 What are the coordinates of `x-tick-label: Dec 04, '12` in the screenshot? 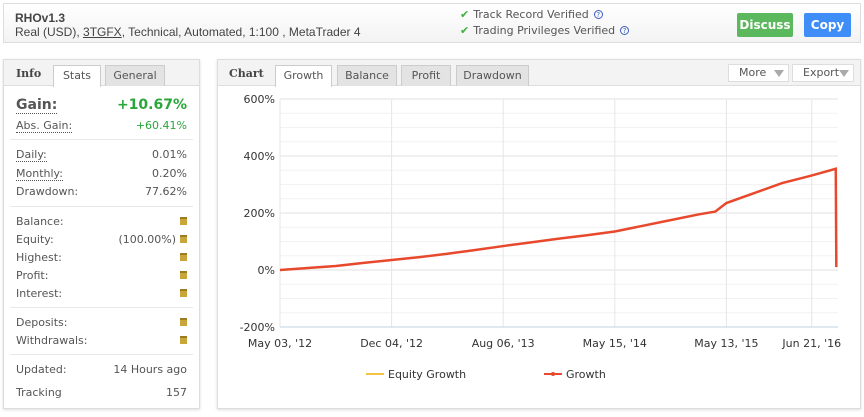 It's located at (391, 343).